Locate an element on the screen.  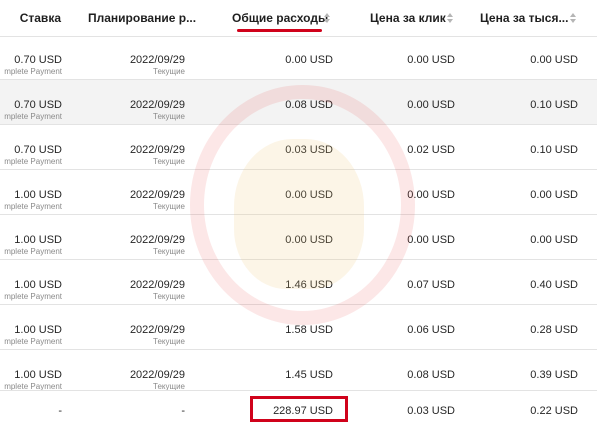
total-cpc: 0.03 USD is located at coordinates (431, 411).